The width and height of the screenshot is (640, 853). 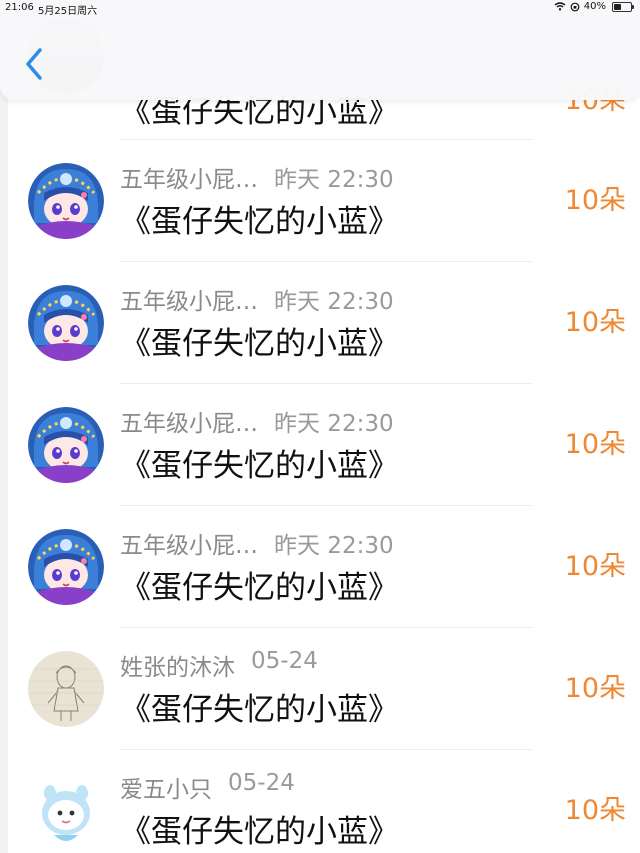 I want to click on battery-percent: 40%, so click(x=594, y=6).